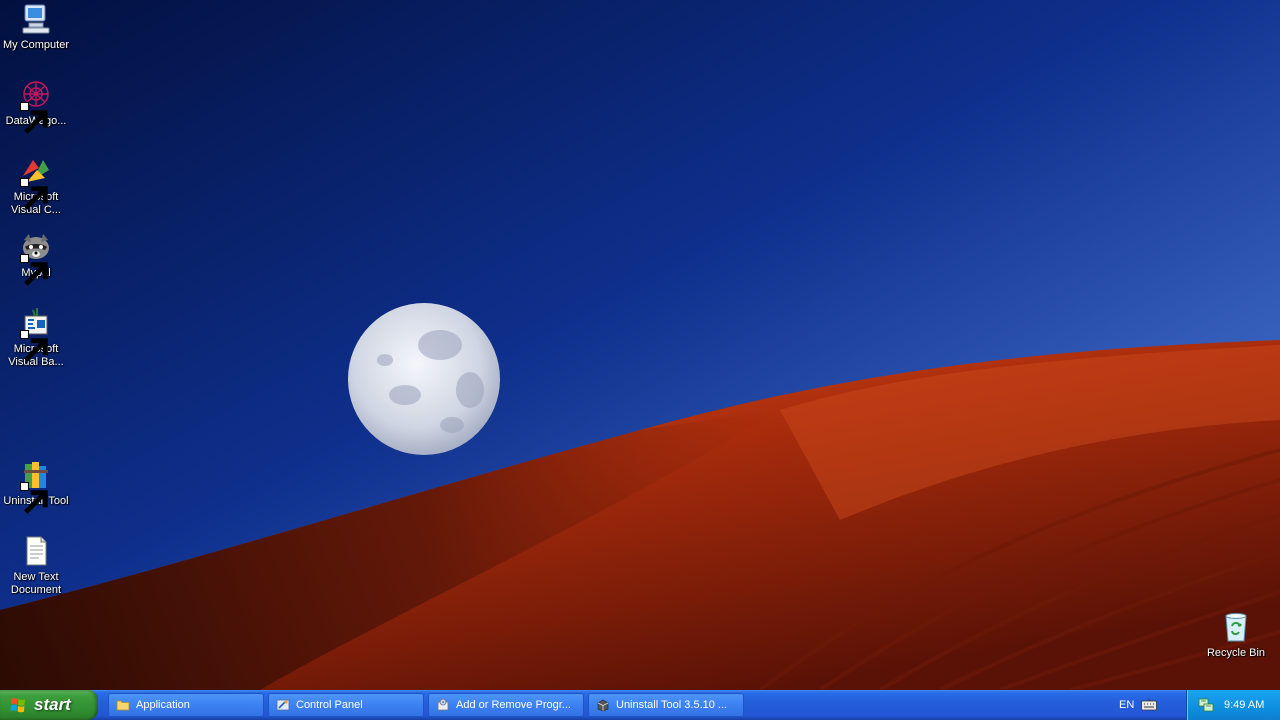  Describe the element at coordinates (1236, 653) in the screenshot. I see `desktop-icon-label: Recycle Bin` at that location.